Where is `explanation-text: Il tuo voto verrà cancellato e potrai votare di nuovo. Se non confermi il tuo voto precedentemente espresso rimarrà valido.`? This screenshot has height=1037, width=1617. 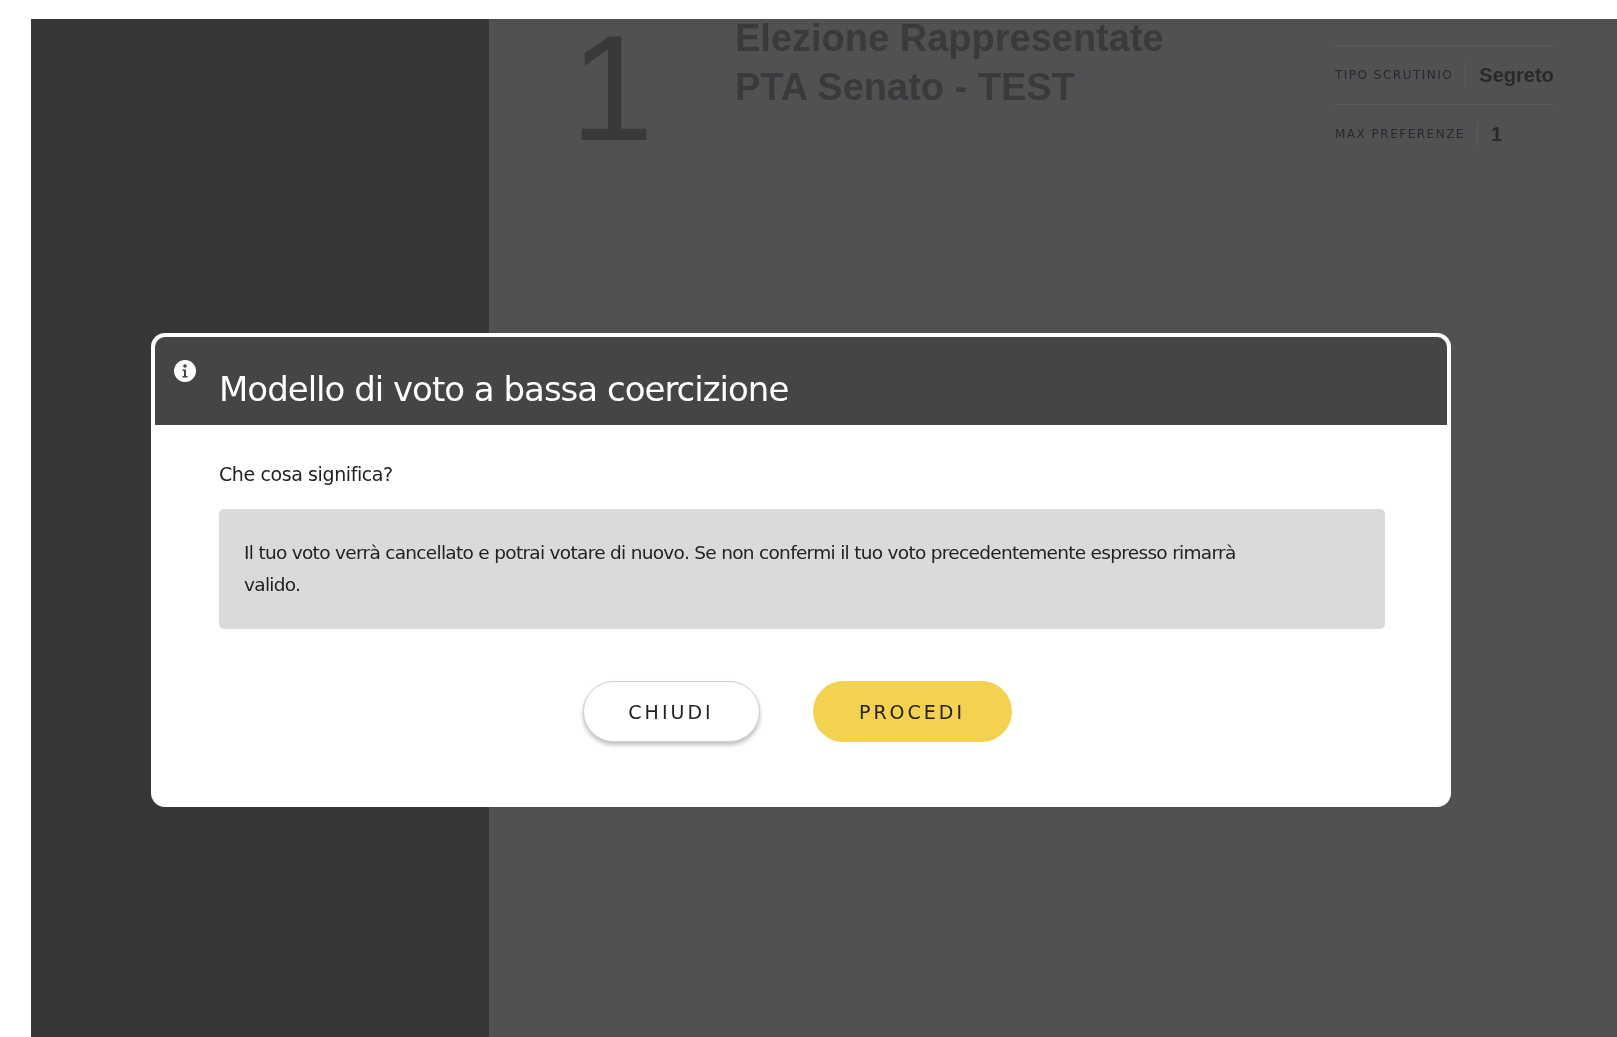 explanation-text: Il tuo voto verrà cancellato e potrai votare di nuovo. Se non confermi il tuo voto precedentemente espresso rimarrà valido. is located at coordinates (802, 569).